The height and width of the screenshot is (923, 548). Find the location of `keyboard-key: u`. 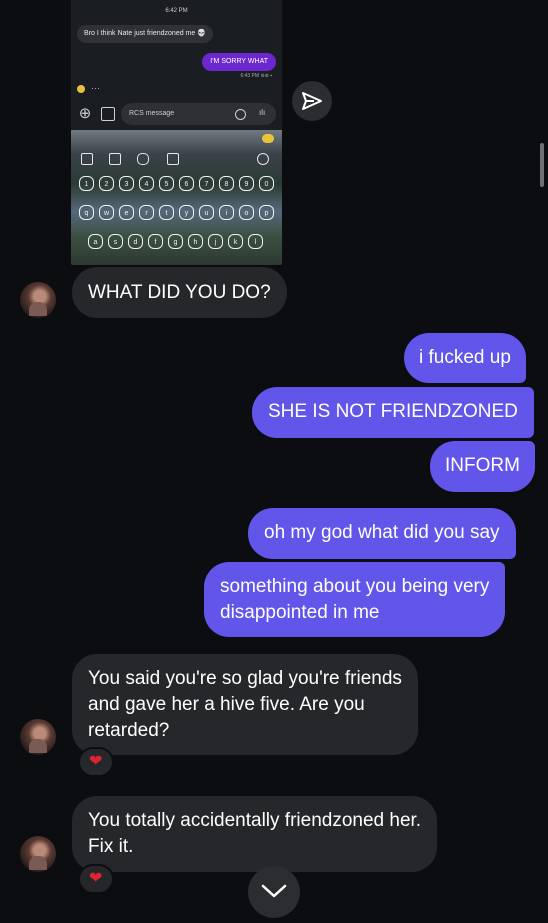

keyboard-key: u is located at coordinates (206, 212).